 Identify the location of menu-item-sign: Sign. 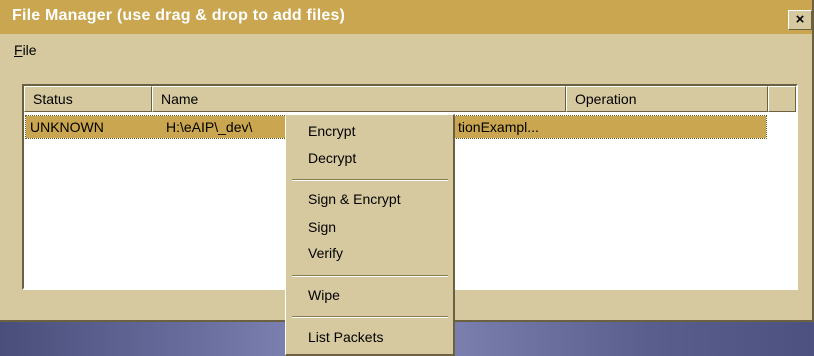
(322, 227).